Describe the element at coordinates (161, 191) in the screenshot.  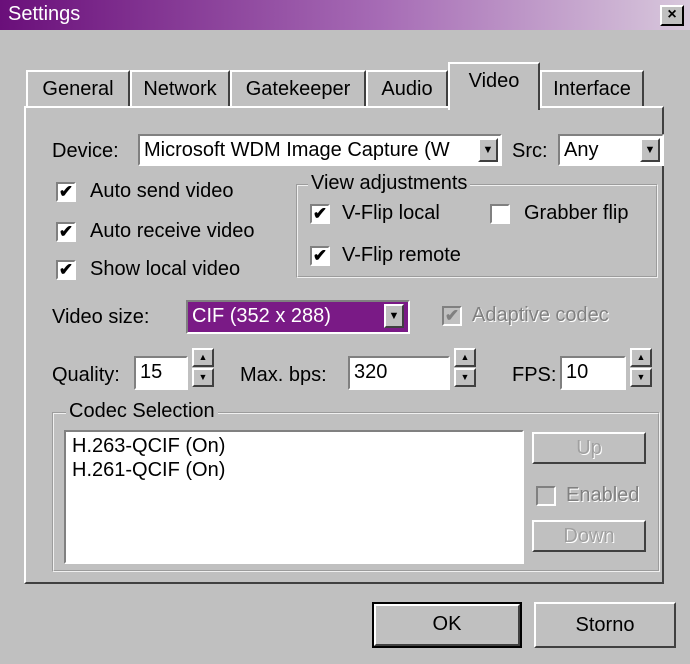
I see `auto-send-video-label: Auto send video` at that location.